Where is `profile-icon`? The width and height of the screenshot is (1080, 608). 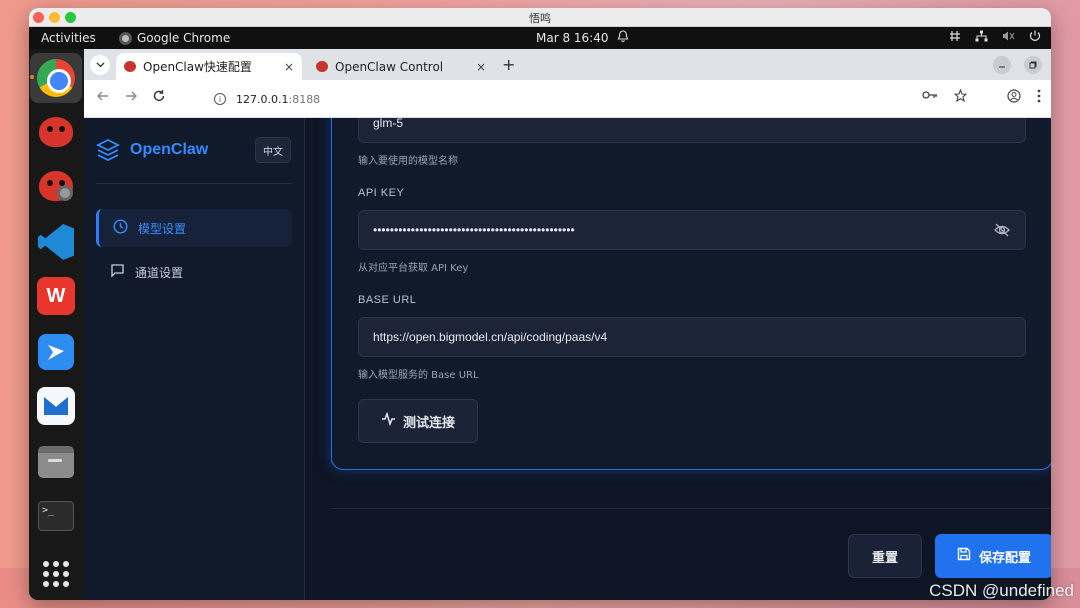
profile-icon is located at coordinates (1014, 98).